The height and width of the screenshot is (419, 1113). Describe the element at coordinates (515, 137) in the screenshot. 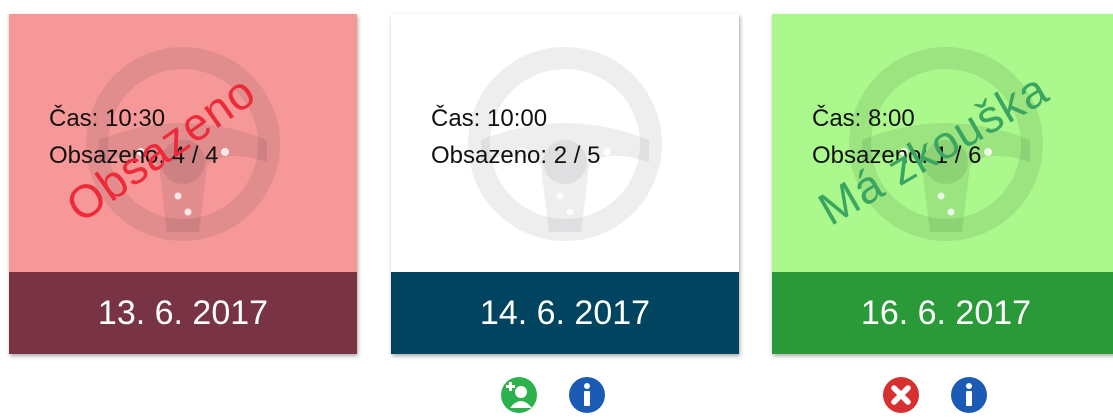

I see `term-info: Čas: 10:00 Obsazeno: 2 / 5` at that location.